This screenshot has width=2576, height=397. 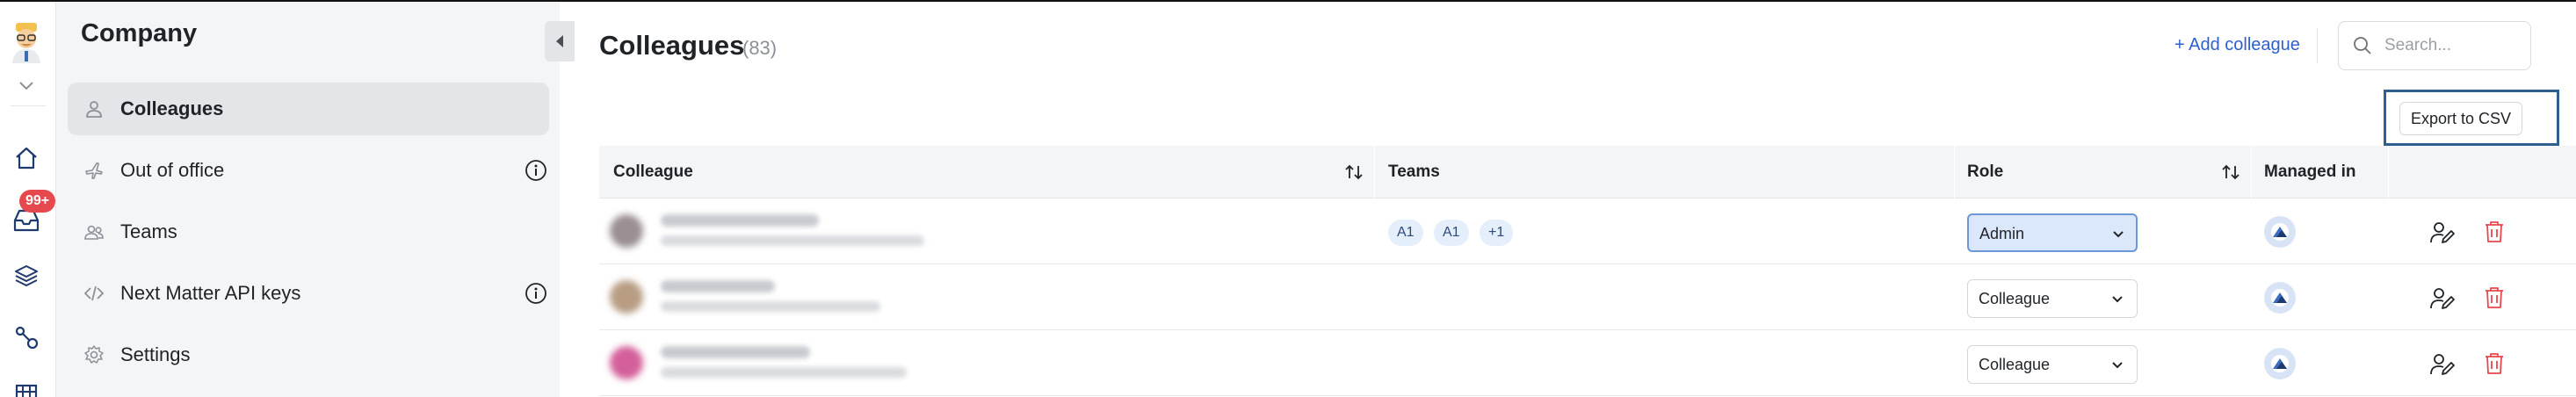 What do you see at coordinates (172, 108) in the screenshot?
I see `sidebar-item-label: Colleagues` at bounding box center [172, 108].